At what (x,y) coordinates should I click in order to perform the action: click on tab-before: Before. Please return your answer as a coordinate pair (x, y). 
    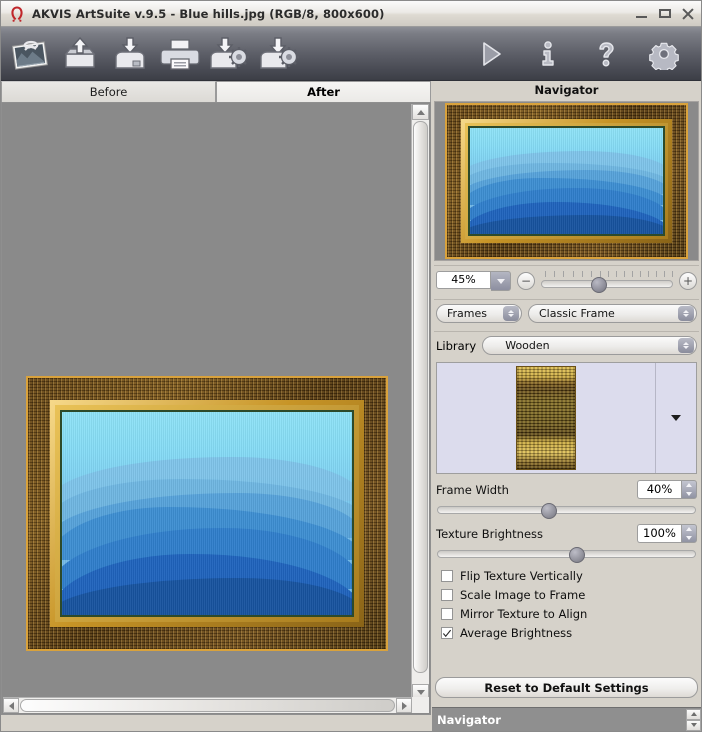
    Looking at the image, I should click on (108, 91).